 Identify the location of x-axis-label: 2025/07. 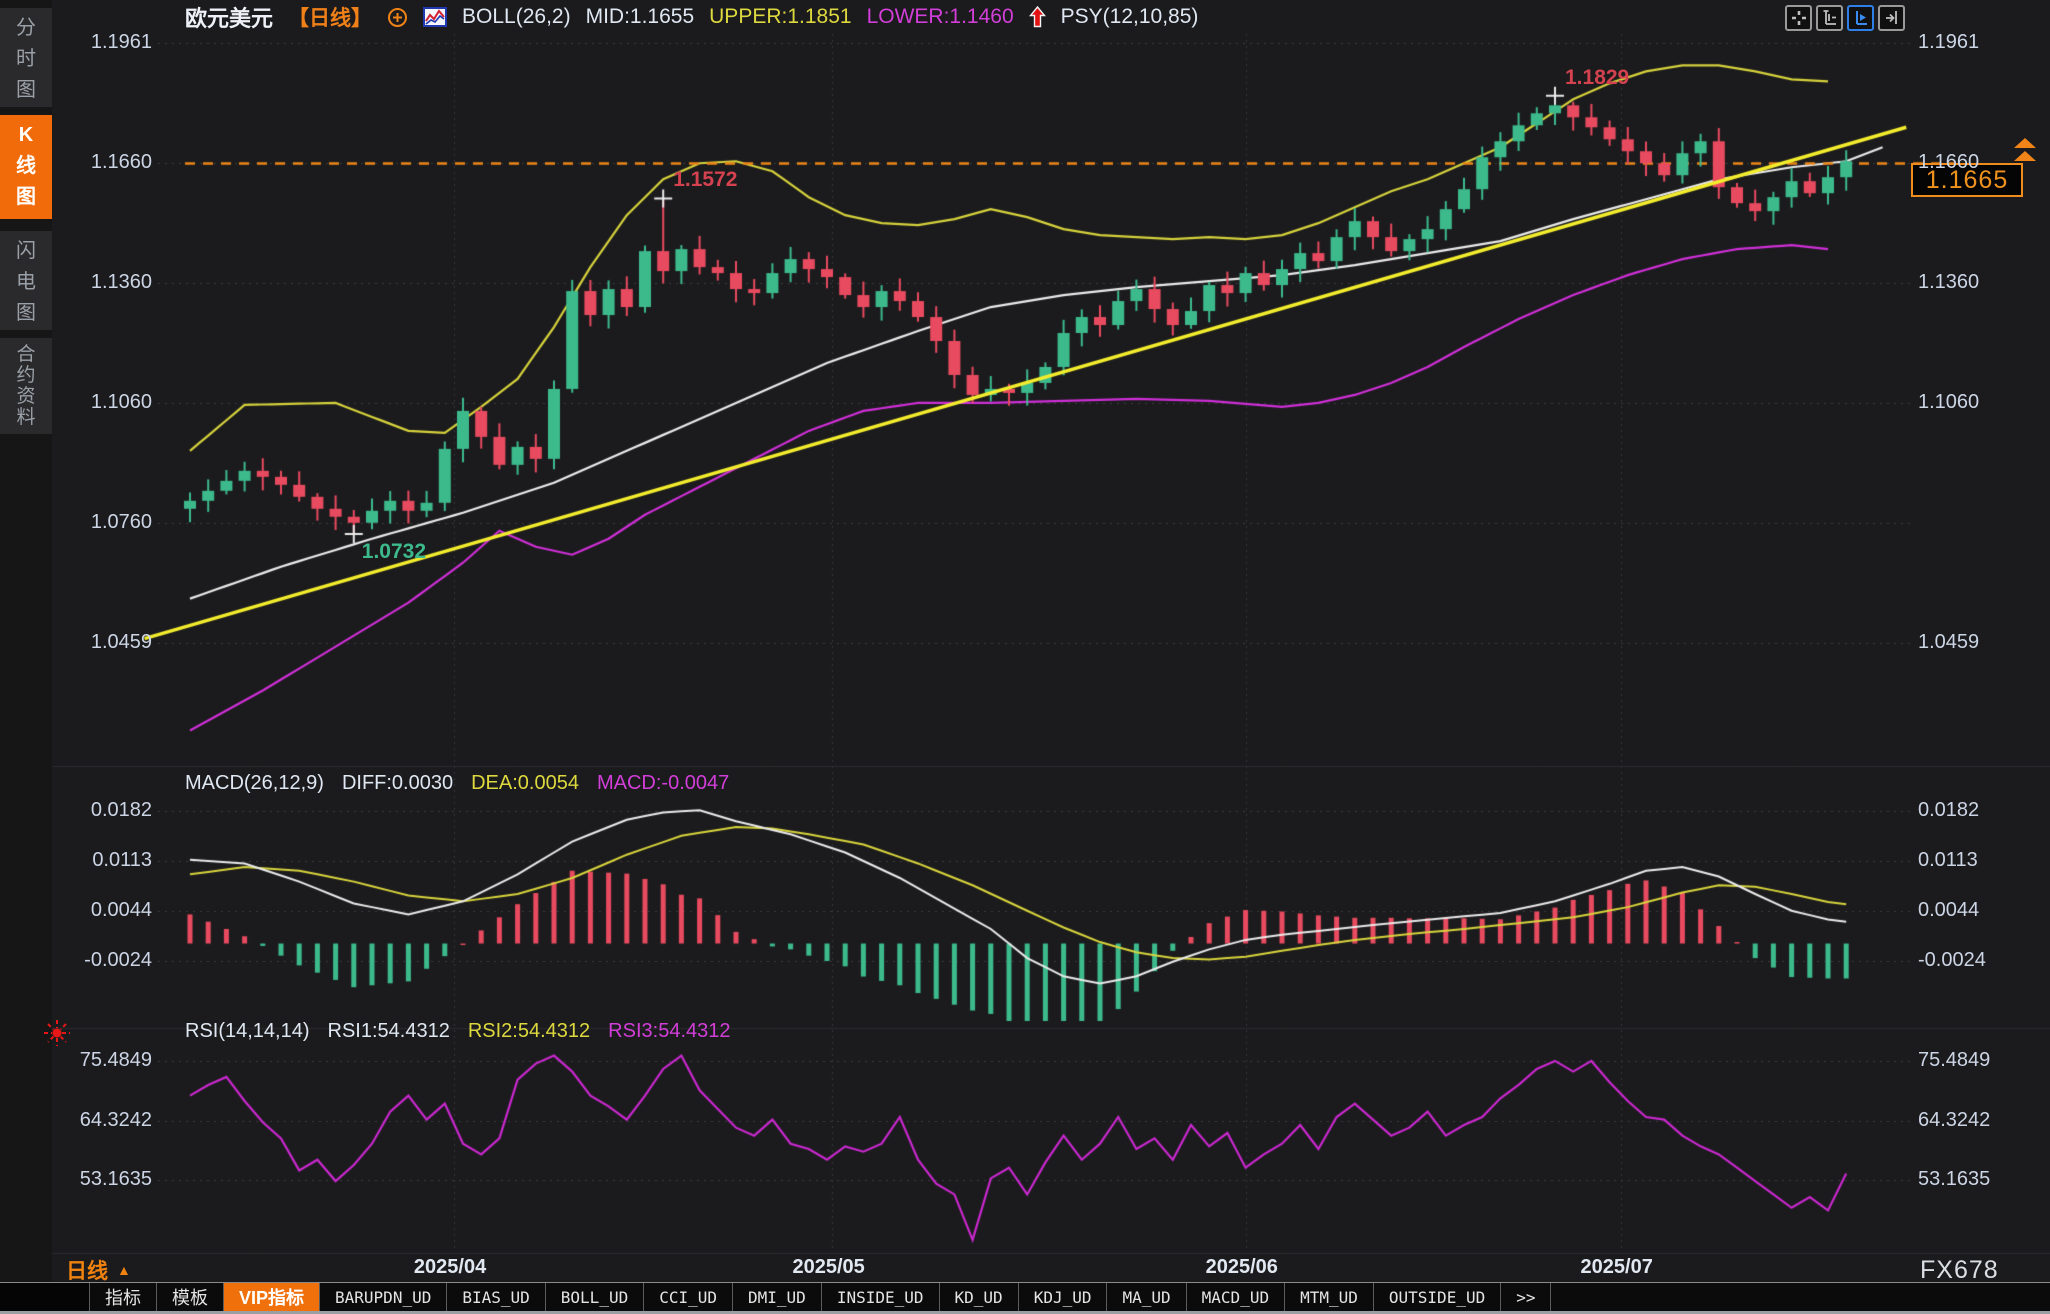
(1616, 1267).